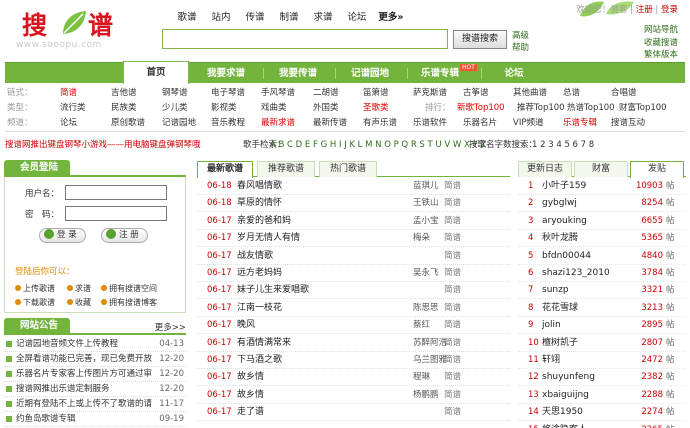 The image size is (690, 428). Describe the element at coordinates (348, 169) in the screenshot. I see `tab-hot-songs: 热门歌谱` at that location.